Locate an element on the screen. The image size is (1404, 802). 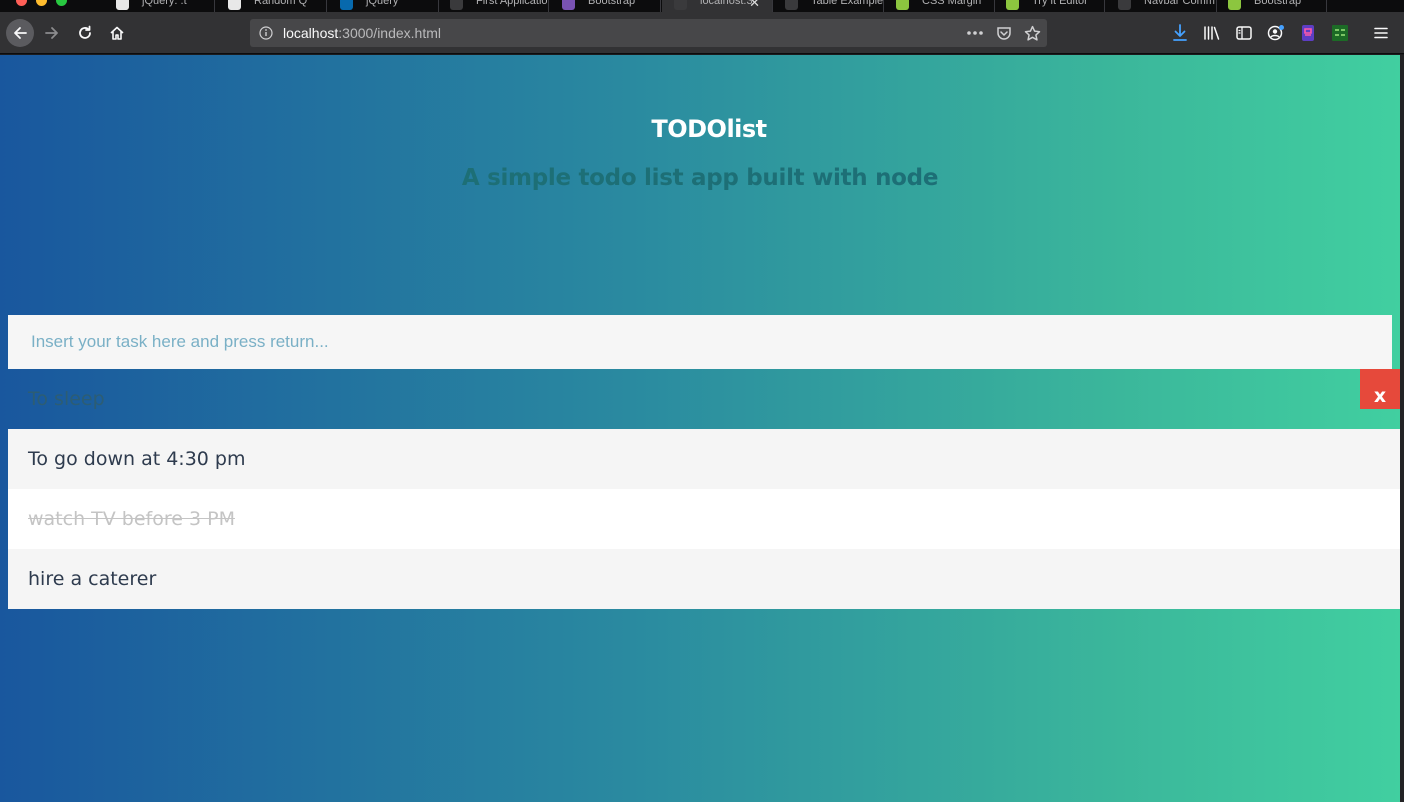
browser-tab: First Application is located at coordinates (493, 6).